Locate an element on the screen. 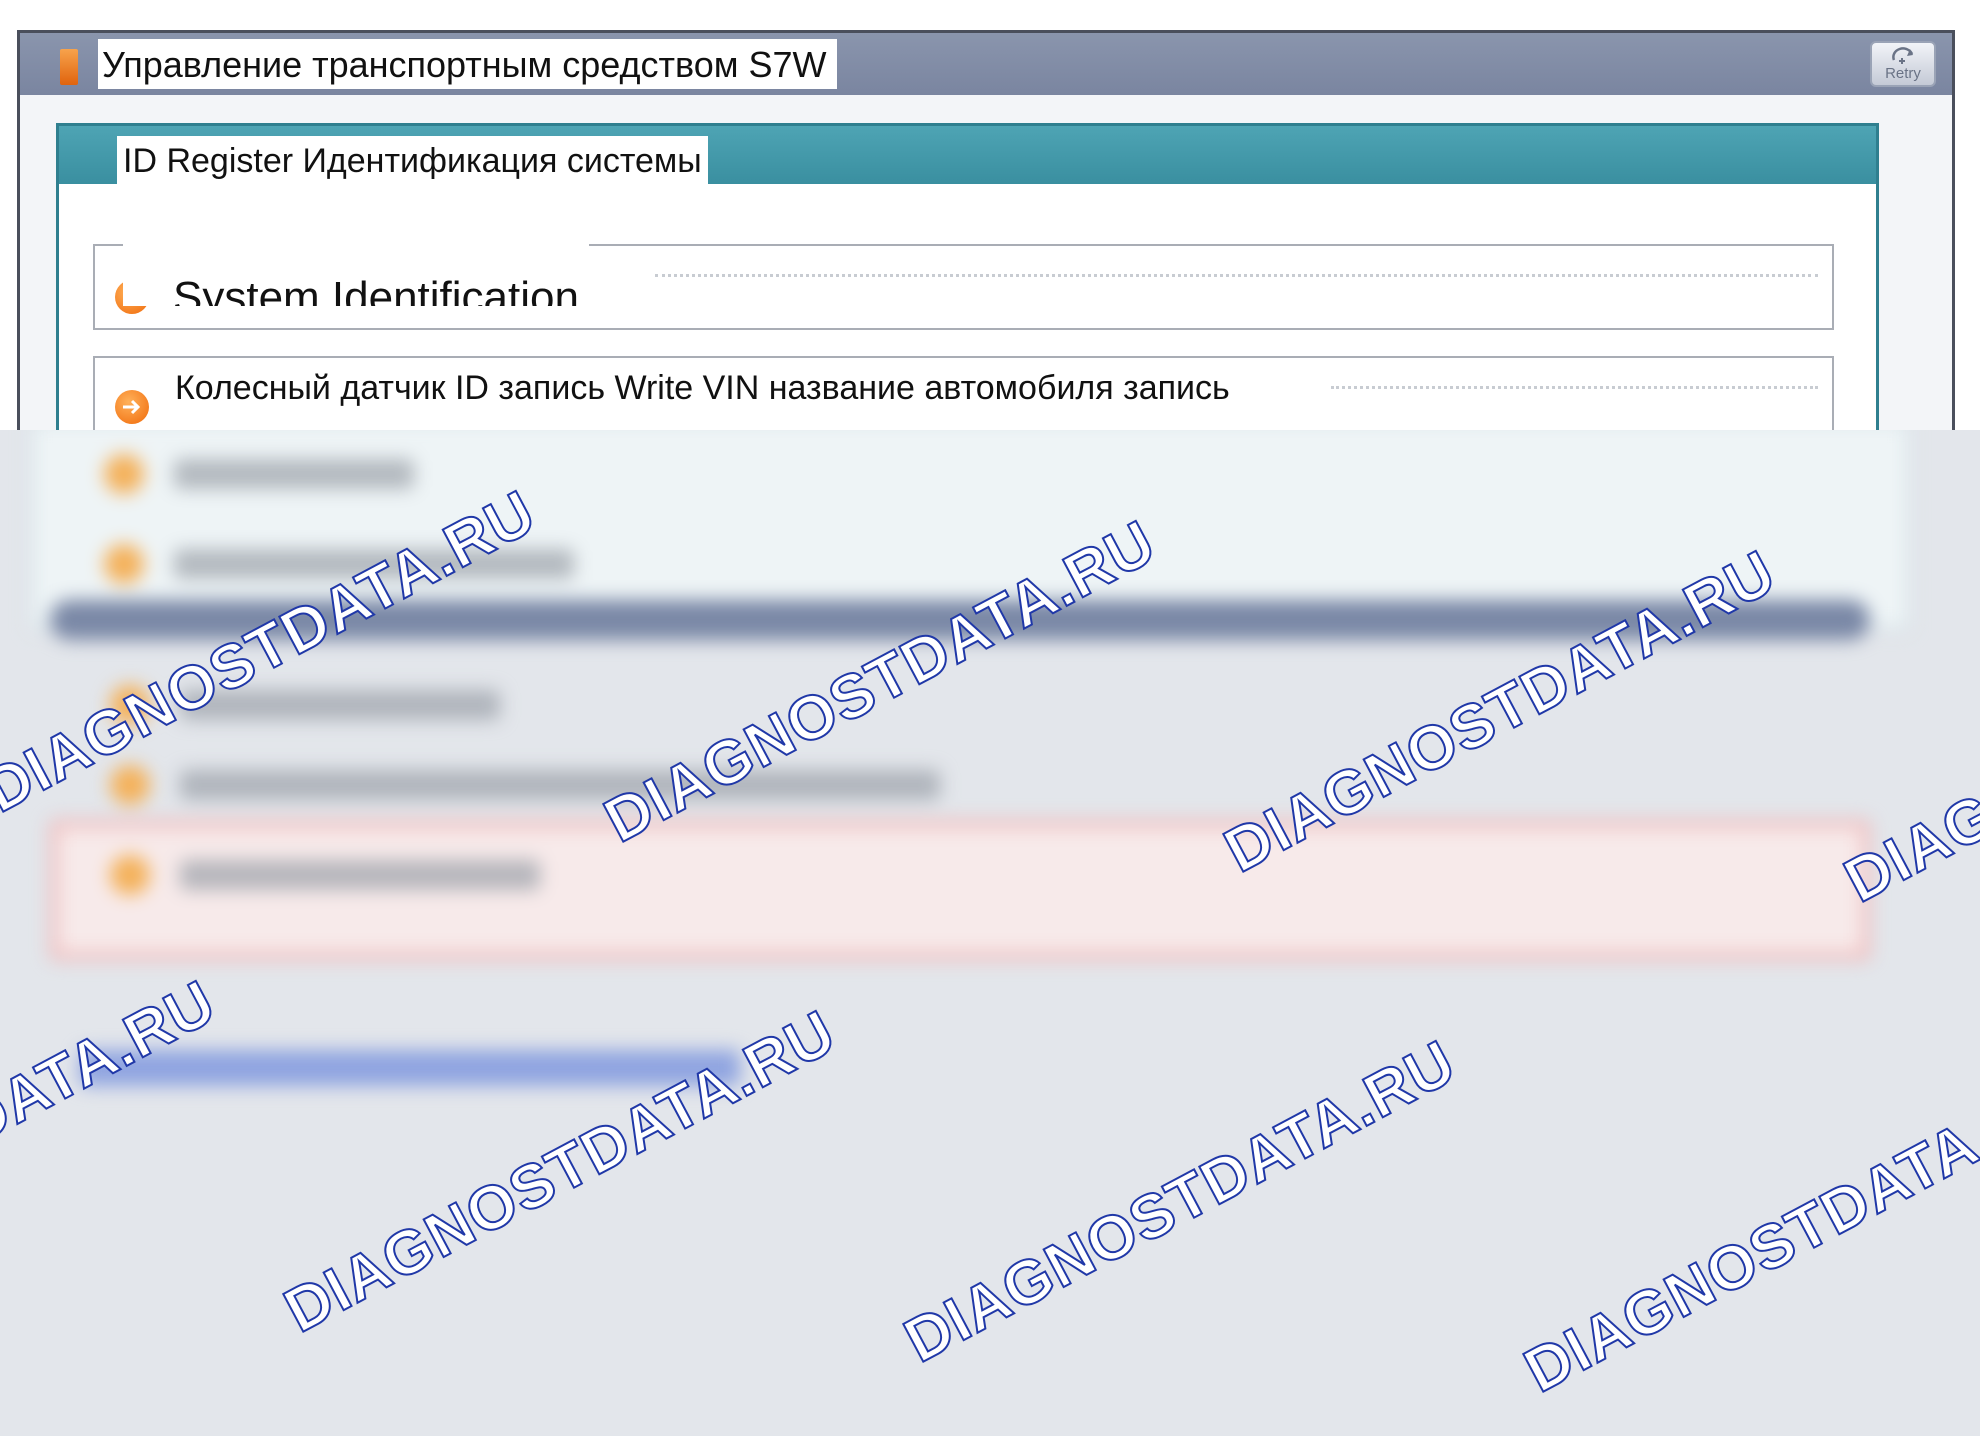 Image resolution: width=1980 pixels, height=1436 pixels. panel-header: ID Register Идентификация системы is located at coordinates (967, 155).